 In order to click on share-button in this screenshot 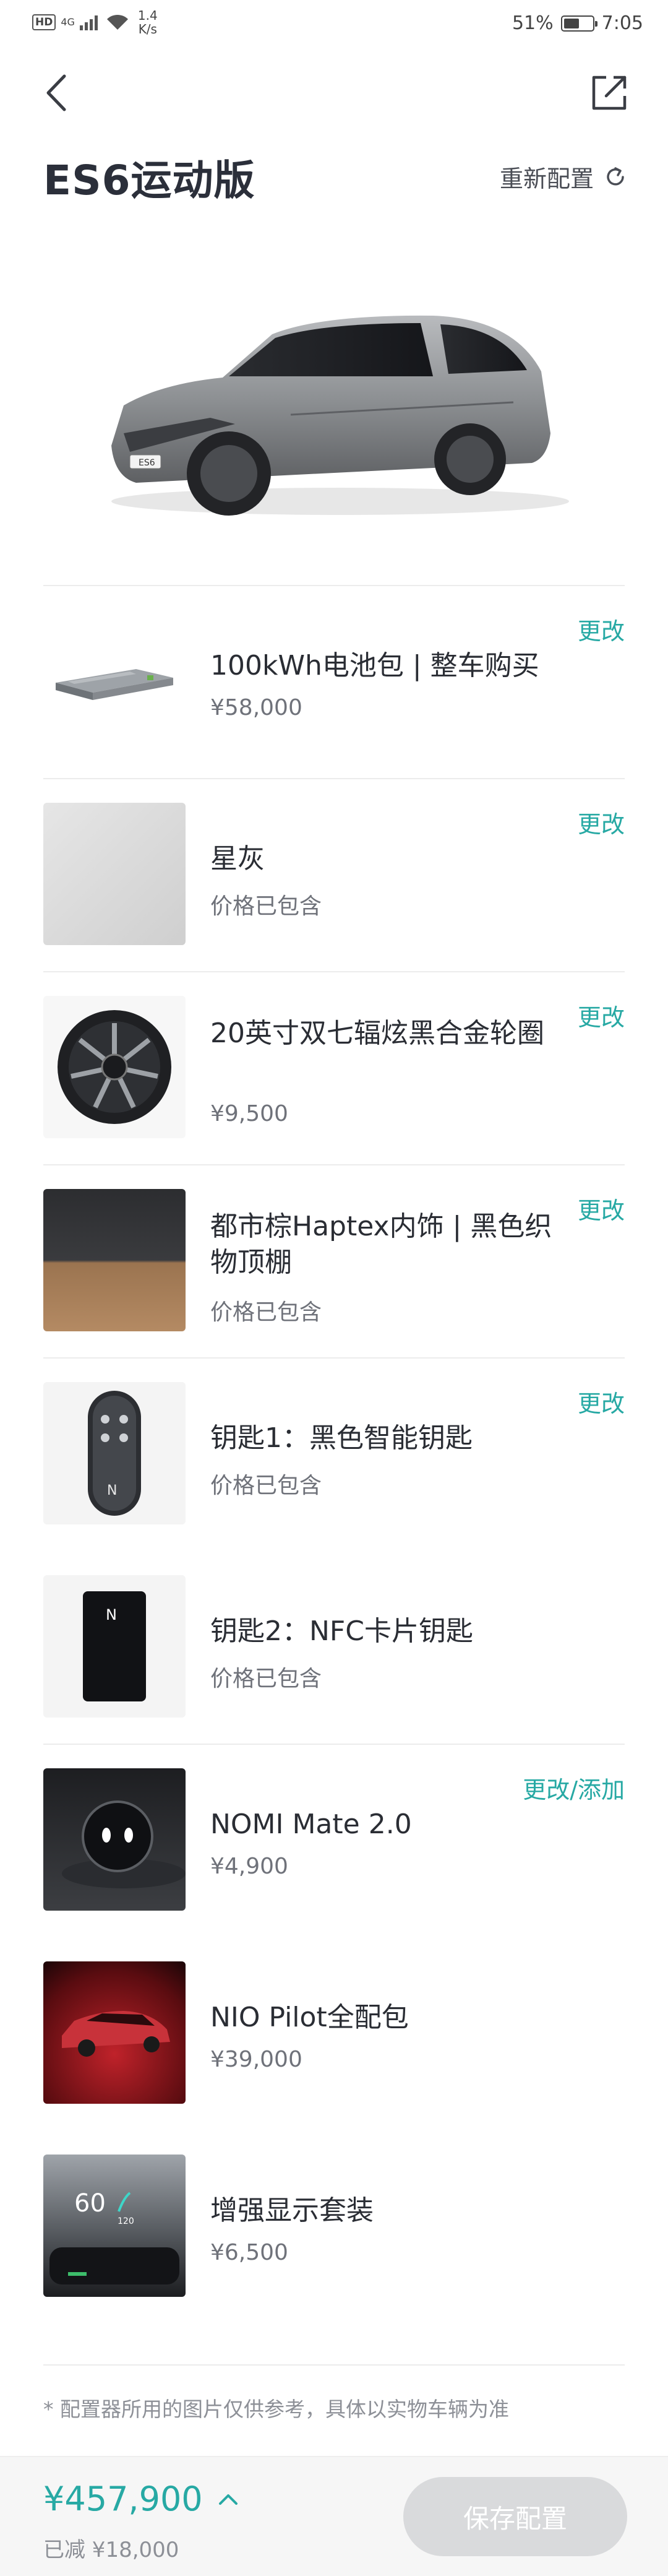, I will do `click(609, 92)`.